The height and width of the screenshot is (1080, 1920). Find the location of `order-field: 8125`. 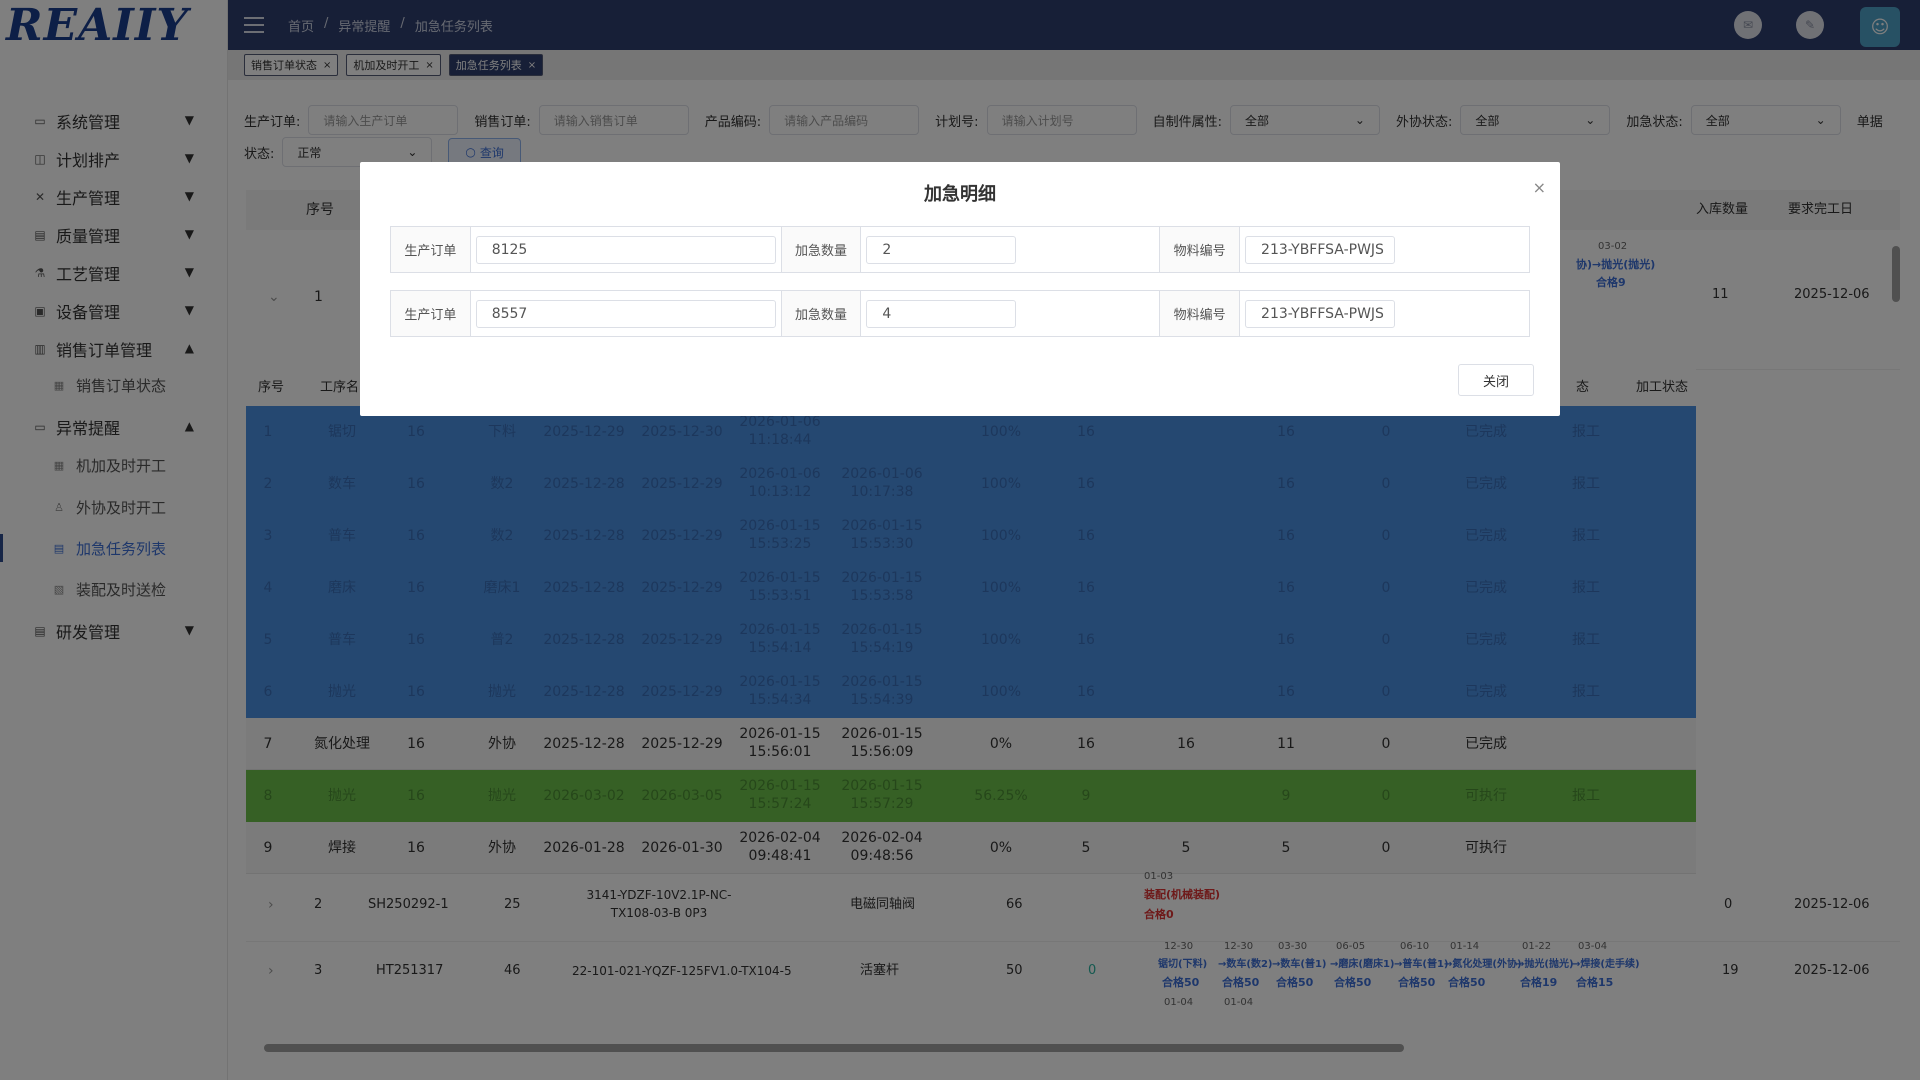

order-field: 8125 is located at coordinates (625, 249).